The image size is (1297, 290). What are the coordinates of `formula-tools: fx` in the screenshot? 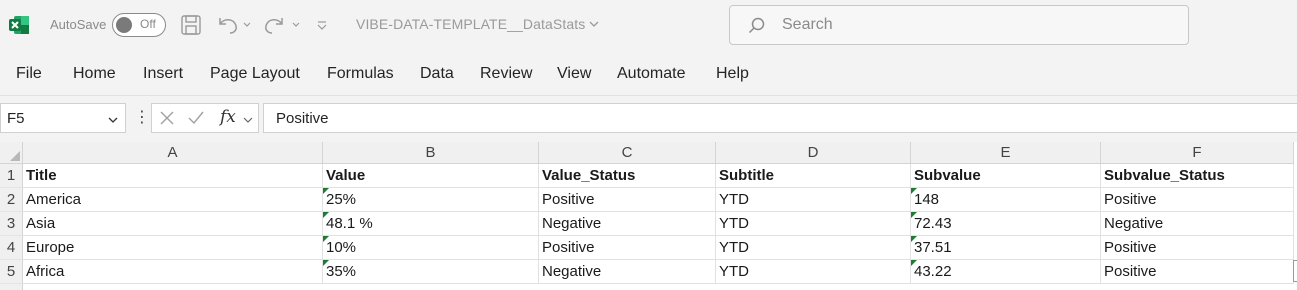 It's located at (205, 118).